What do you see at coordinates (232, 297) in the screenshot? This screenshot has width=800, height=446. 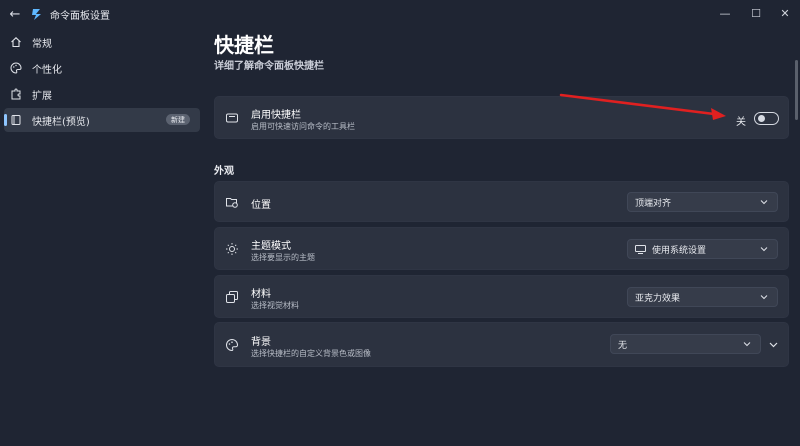 I see `layers-icon` at bounding box center [232, 297].